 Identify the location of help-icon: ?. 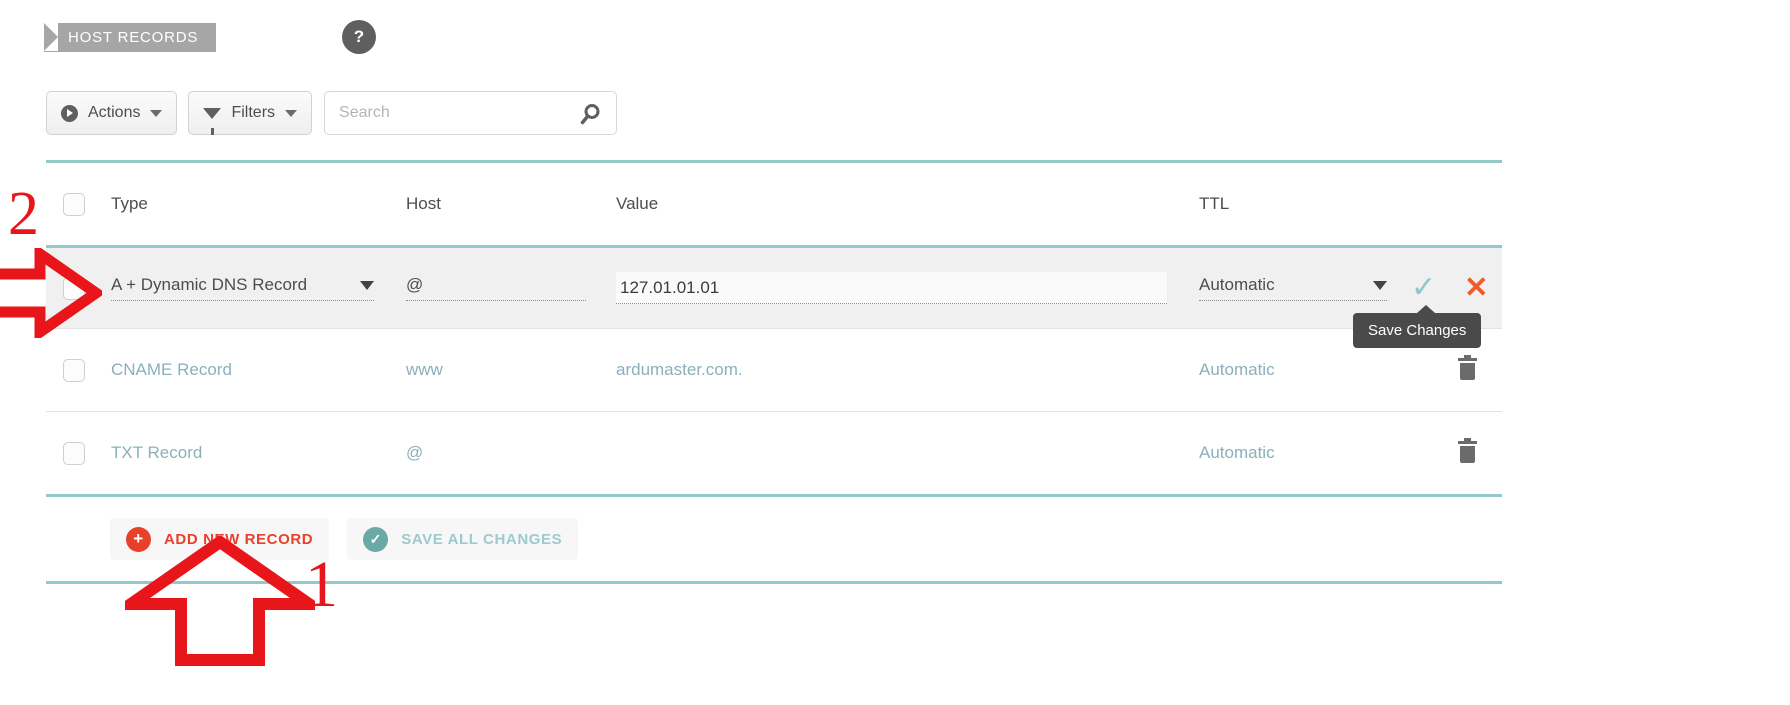
(359, 37).